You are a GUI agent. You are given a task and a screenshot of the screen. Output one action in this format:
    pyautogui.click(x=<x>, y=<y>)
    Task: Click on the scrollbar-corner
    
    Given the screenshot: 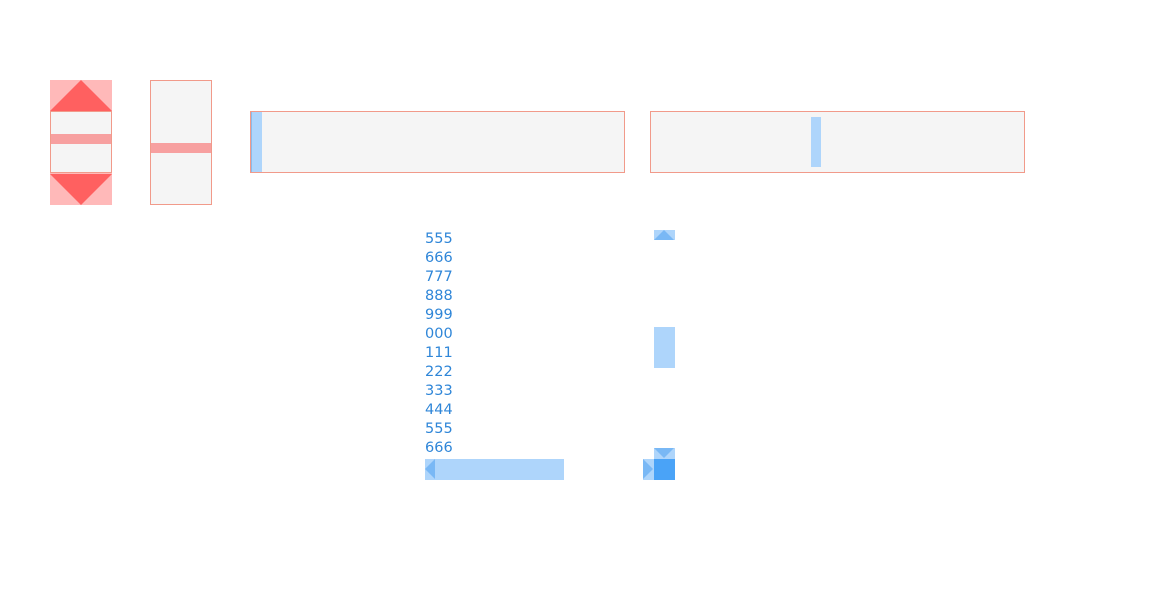 What is the action you would take?
    pyautogui.click(x=664, y=469)
    